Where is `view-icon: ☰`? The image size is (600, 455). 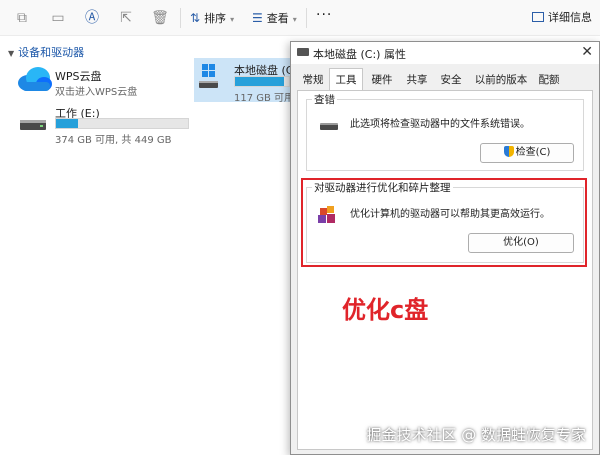
view-icon: ☰ is located at coordinates (257, 18).